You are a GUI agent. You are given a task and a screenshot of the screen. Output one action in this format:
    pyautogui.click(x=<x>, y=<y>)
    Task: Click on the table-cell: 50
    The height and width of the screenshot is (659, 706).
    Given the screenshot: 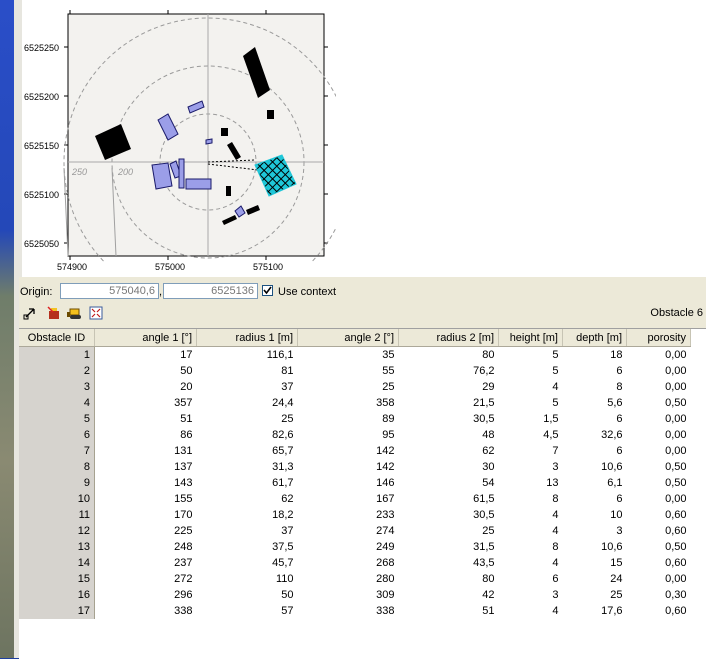 What is the action you would take?
    pyautogui.click(x=146, y=371)
    